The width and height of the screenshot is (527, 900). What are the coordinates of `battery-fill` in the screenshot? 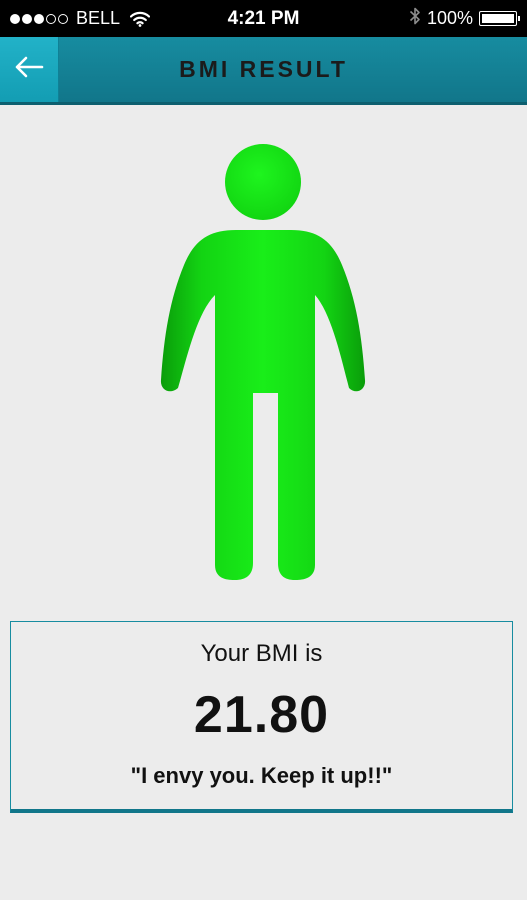 It's located at (498, 18).